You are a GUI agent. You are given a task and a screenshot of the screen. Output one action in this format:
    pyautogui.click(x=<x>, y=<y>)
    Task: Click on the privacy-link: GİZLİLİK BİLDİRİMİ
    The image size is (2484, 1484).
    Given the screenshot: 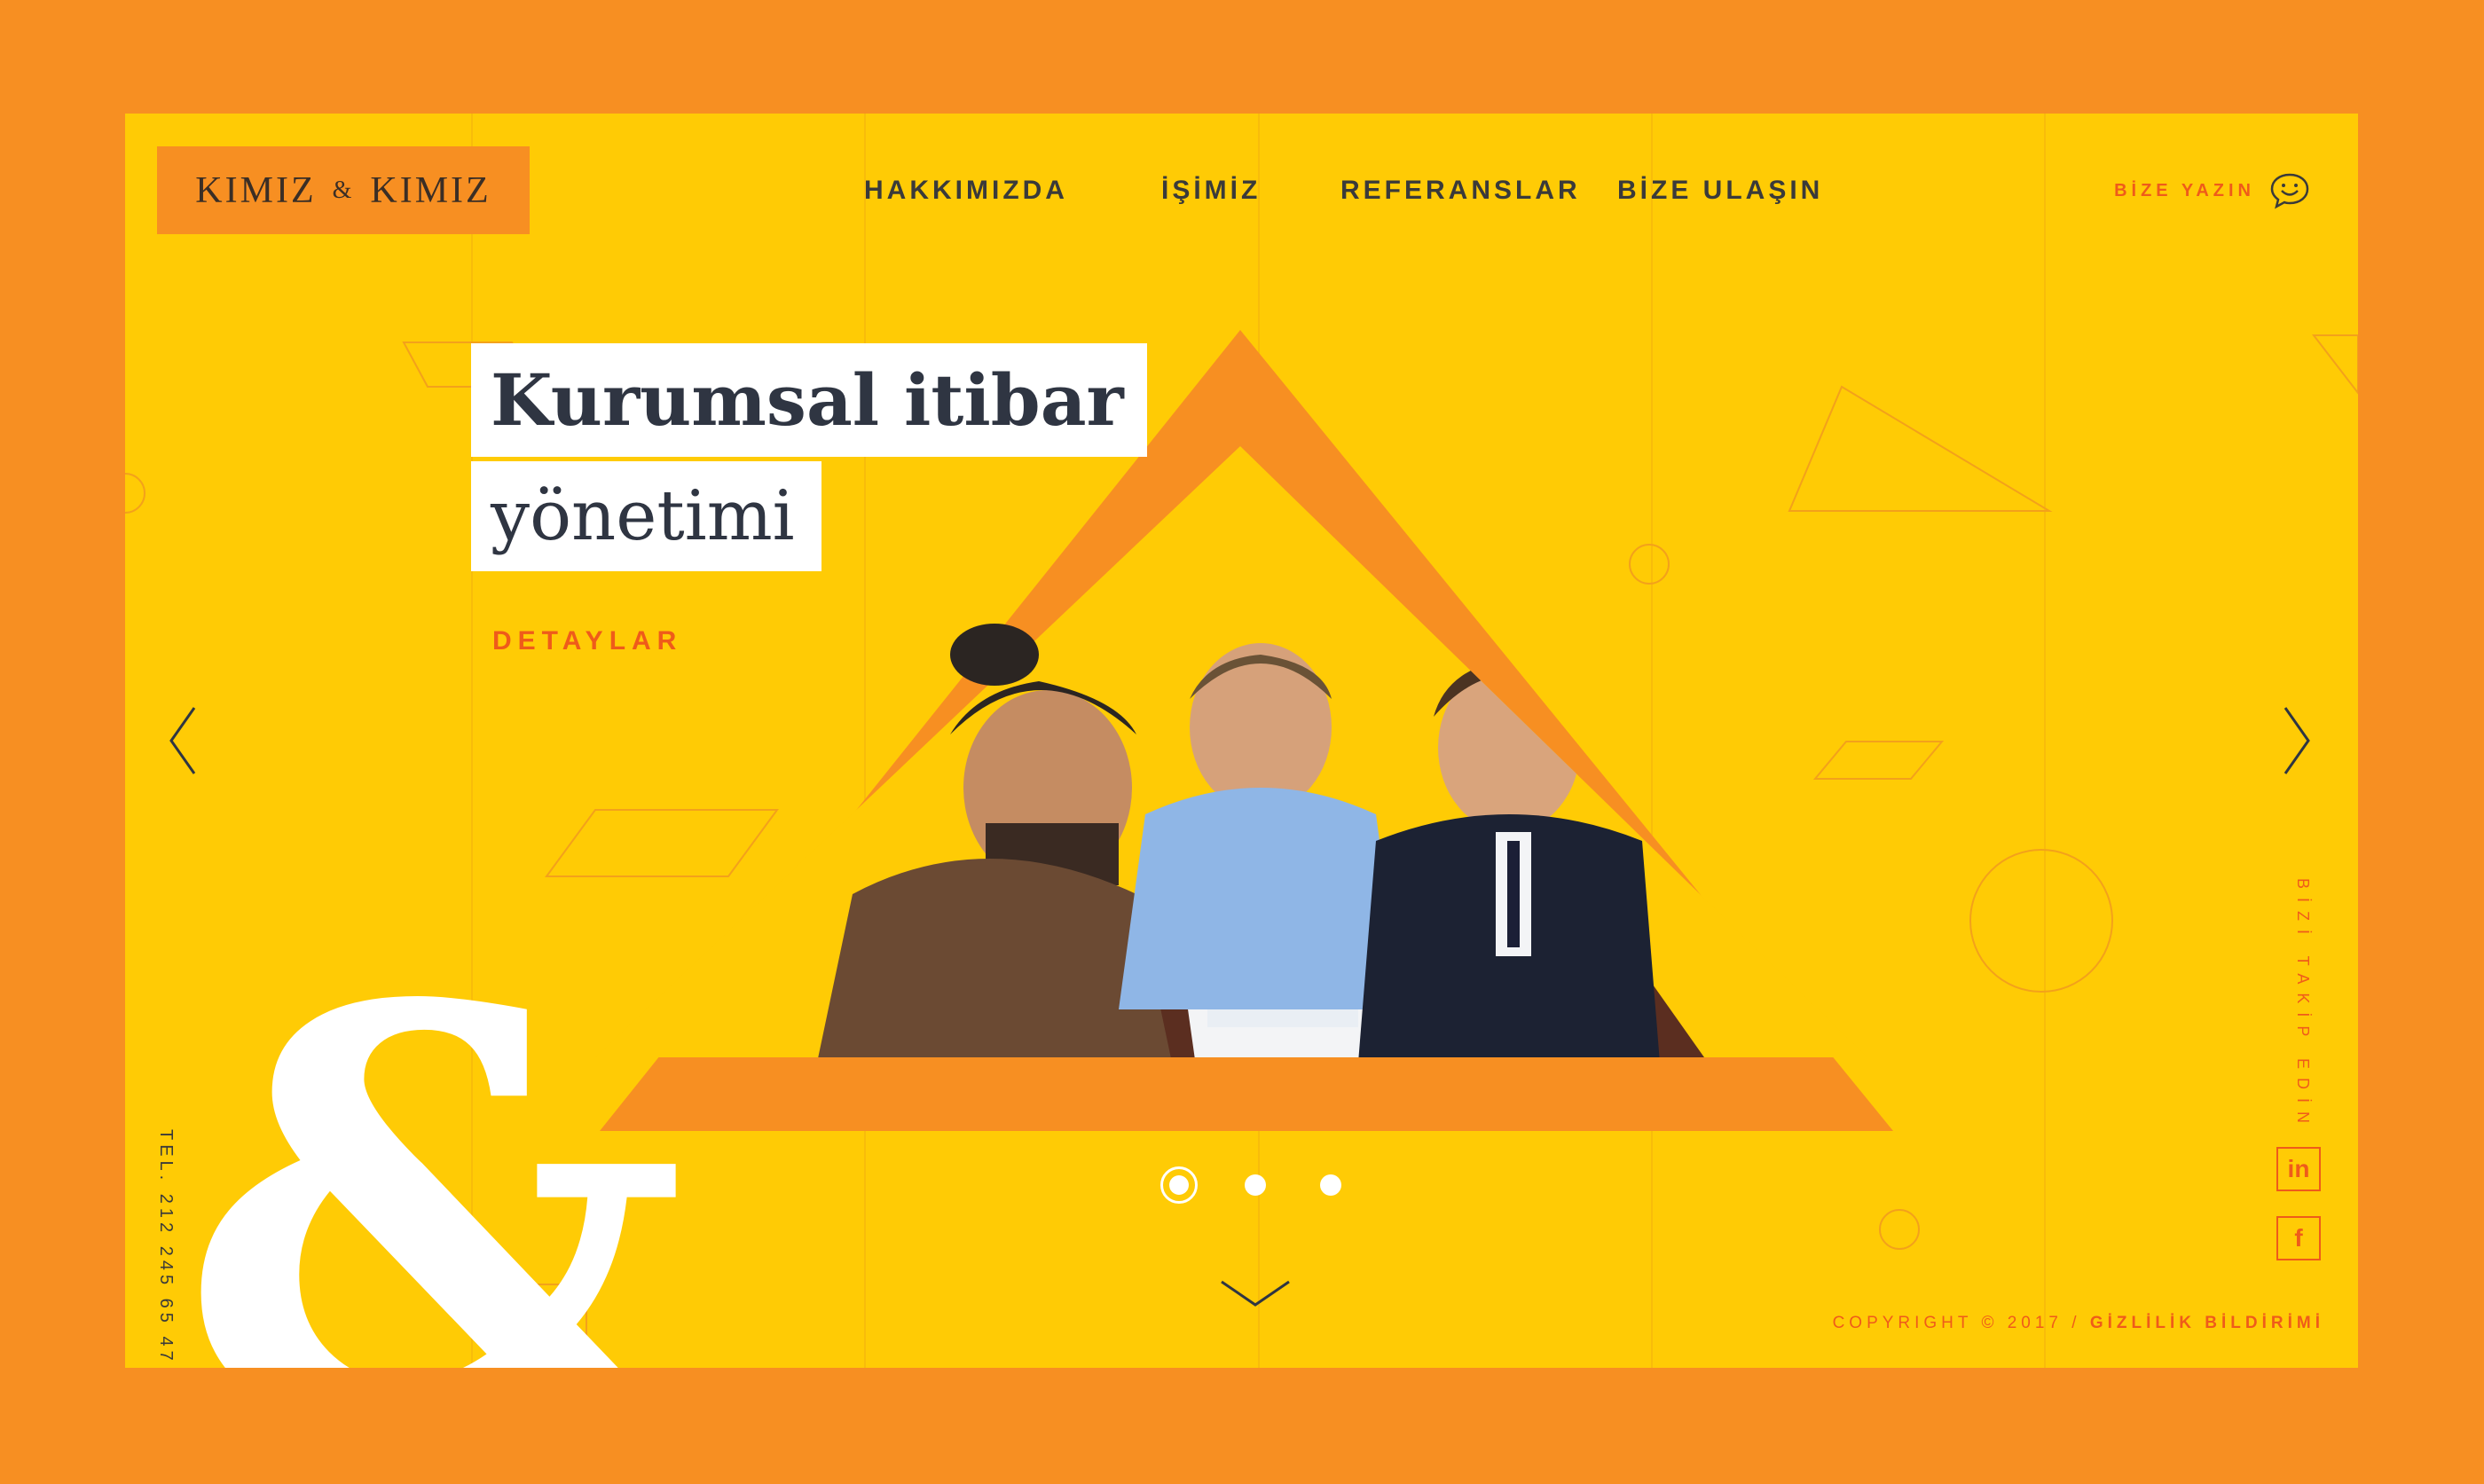 What is the action you would take?
    pyautogui.click(x=2207, y=1323)
    